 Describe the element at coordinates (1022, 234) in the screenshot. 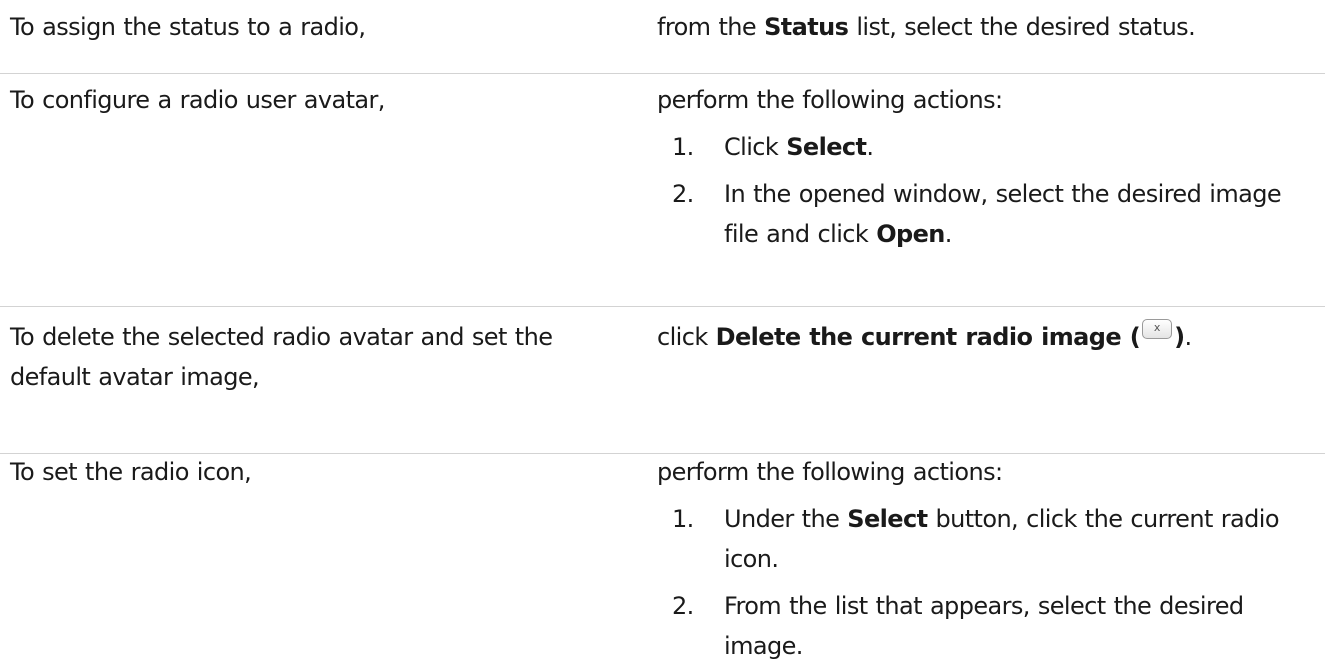

I see `text-line: file and click Open.` at that location.